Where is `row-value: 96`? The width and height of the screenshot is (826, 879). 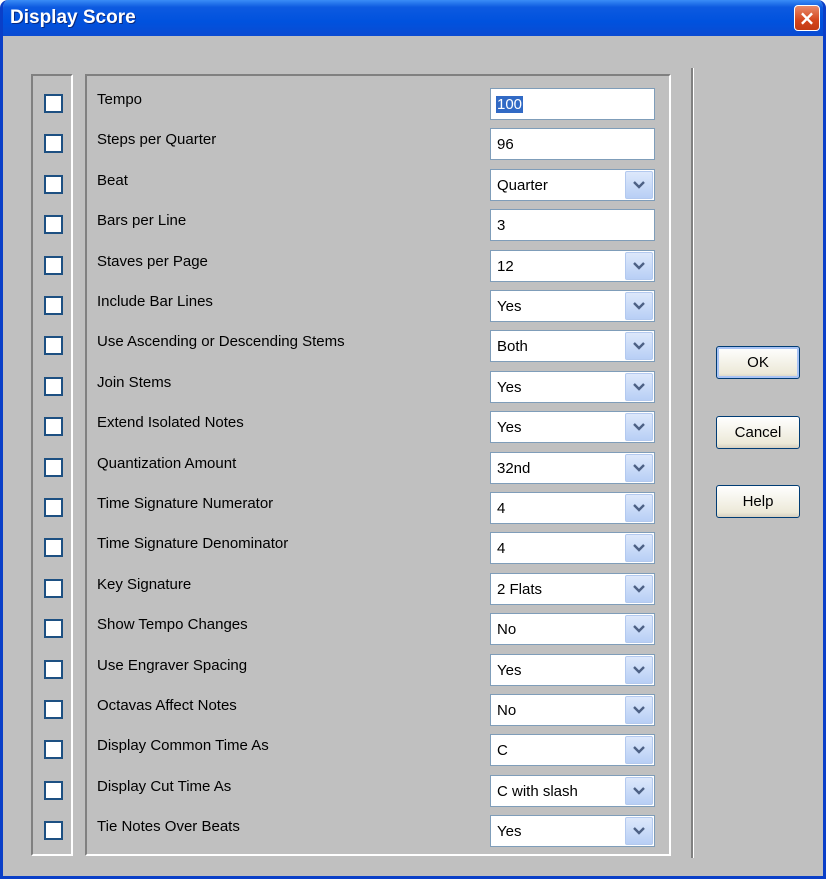 row-value: 96 is located at coordinates (505, 144).